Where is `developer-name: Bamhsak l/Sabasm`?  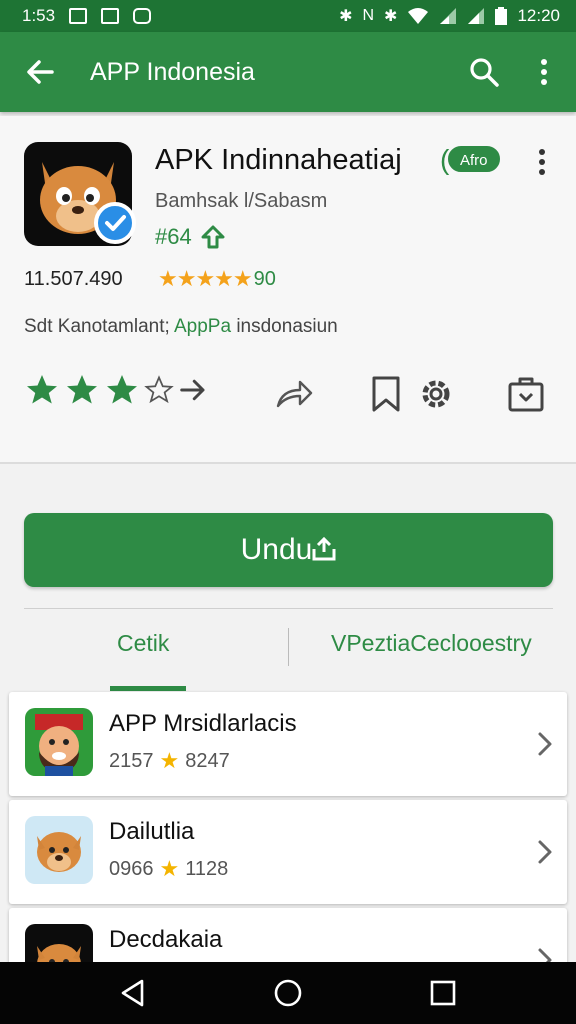
developer-name: Bamhsak l/Sabasm is located at coordinates (241, 201).